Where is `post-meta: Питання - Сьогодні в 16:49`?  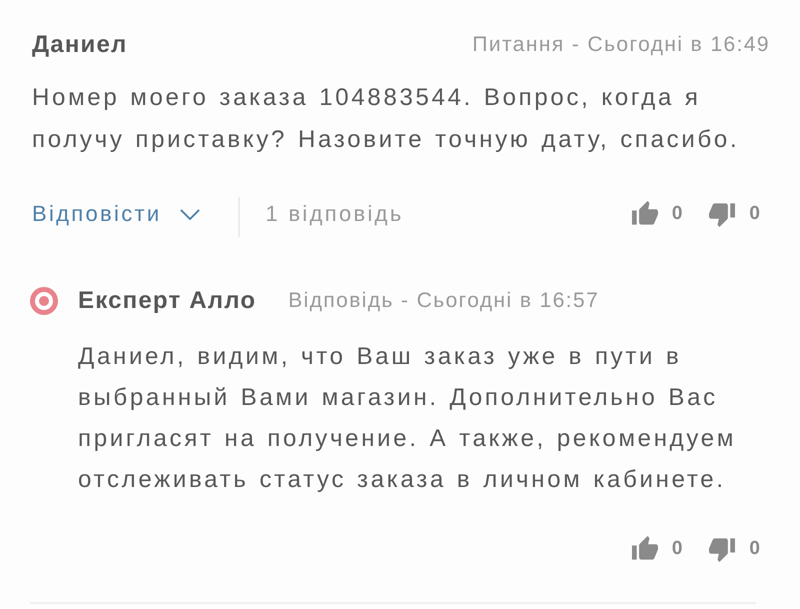 post-meta: Питання - Сьогодні в 16:49 is located at coordinates (621, 45).